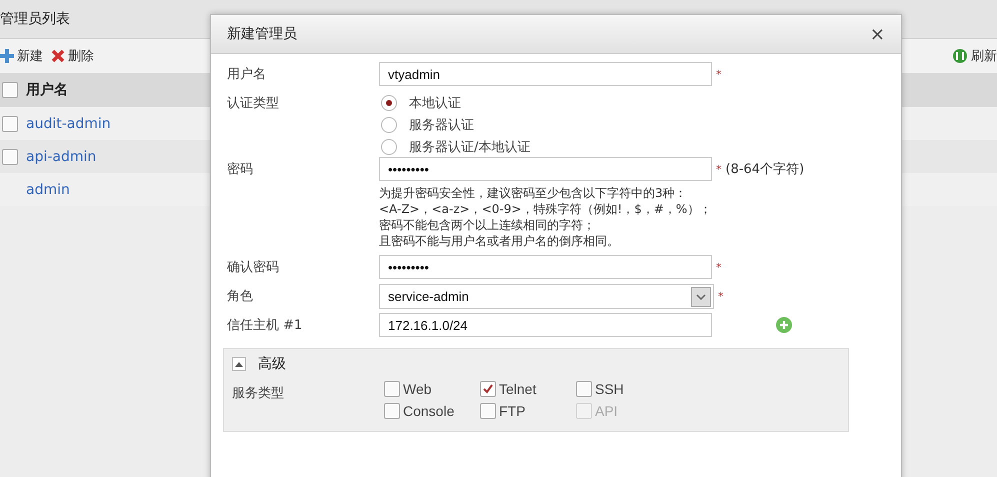 The width and height of the screenshot is (997, 477). What do you see at coordinates (877, 34) in the screenshot?
I see `close-button: ×` at bounding box center [877, 34].